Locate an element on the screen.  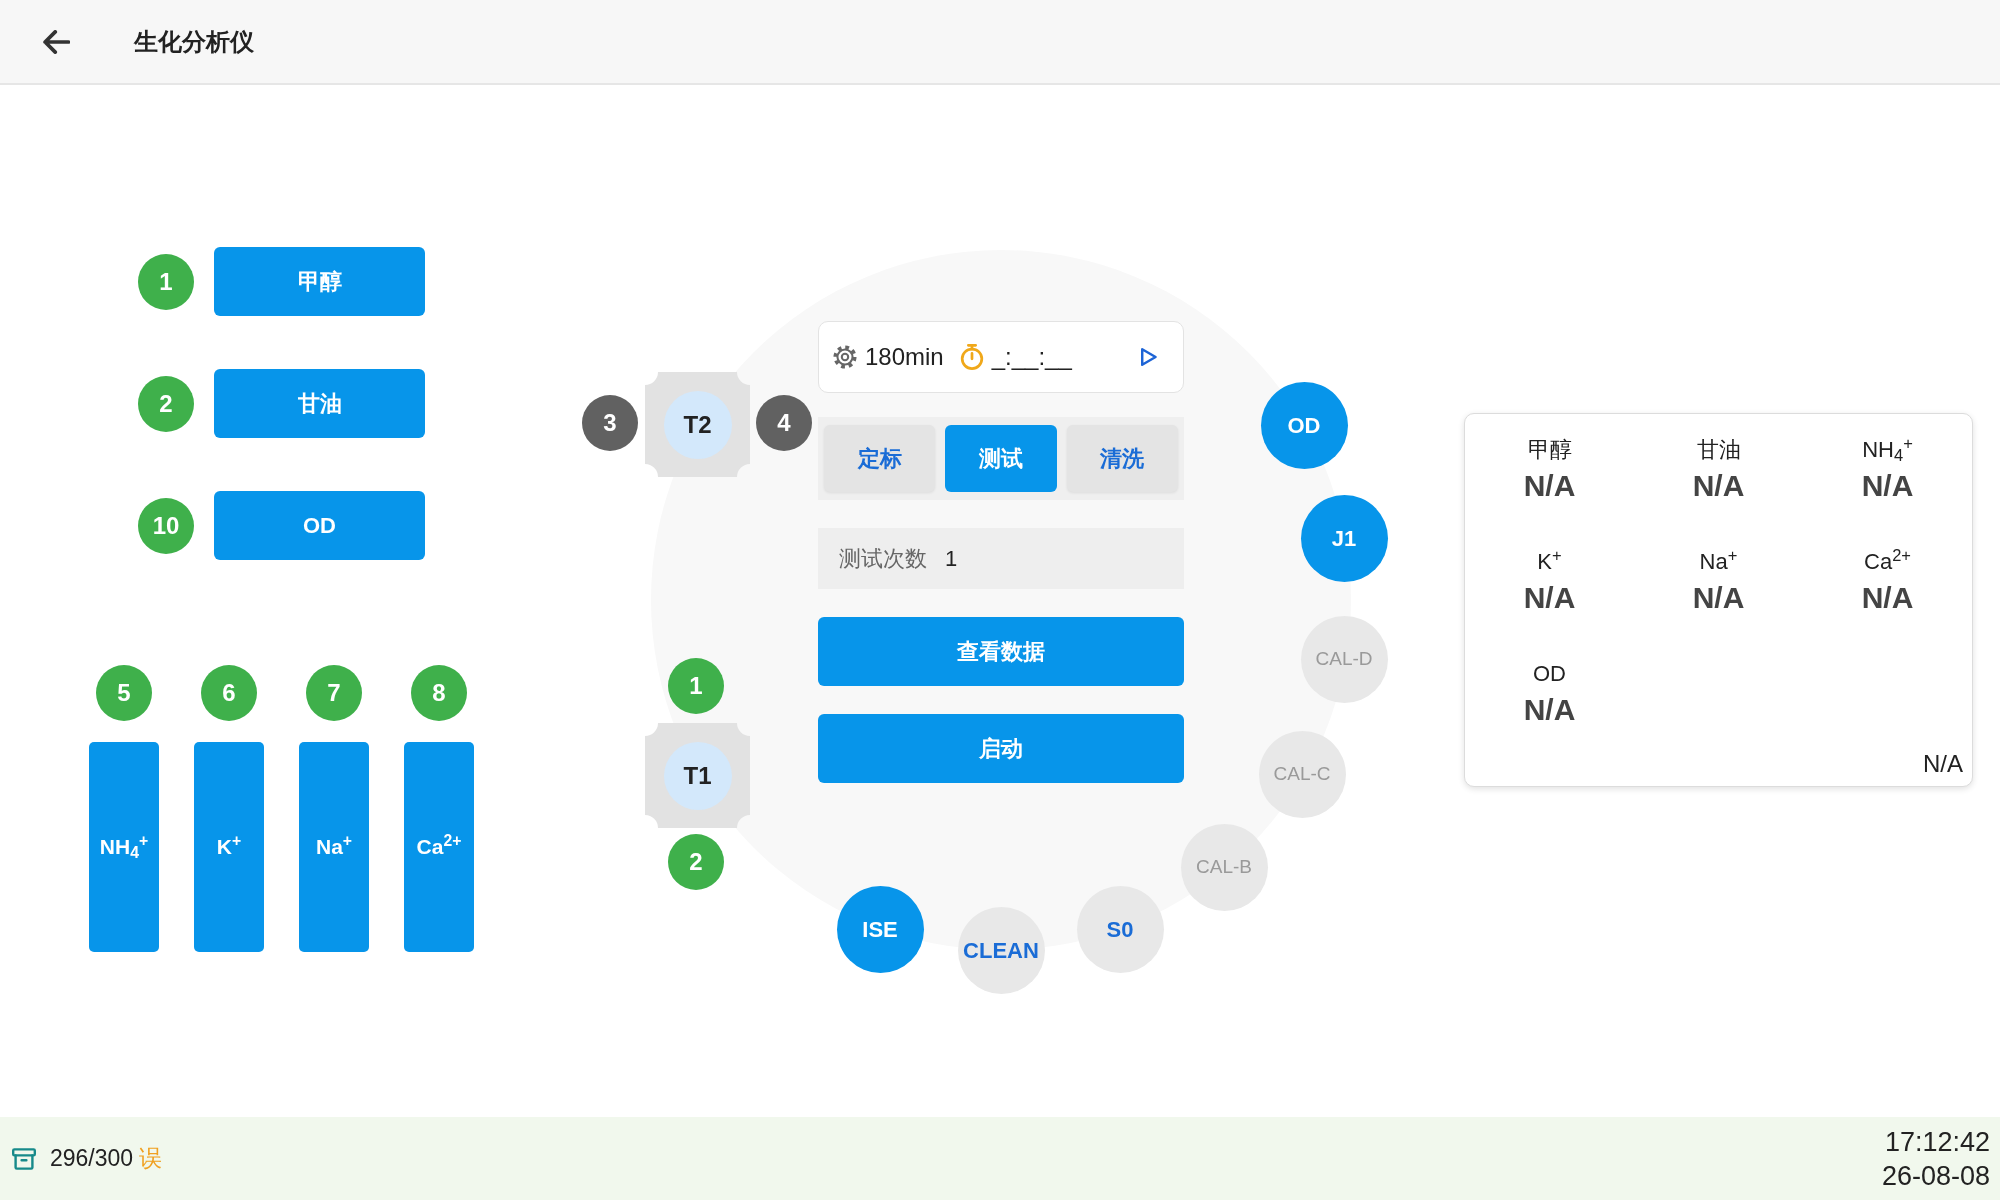
ion-reagent-button: Ca$^{2+}$ is located at coordinates (439, 847).